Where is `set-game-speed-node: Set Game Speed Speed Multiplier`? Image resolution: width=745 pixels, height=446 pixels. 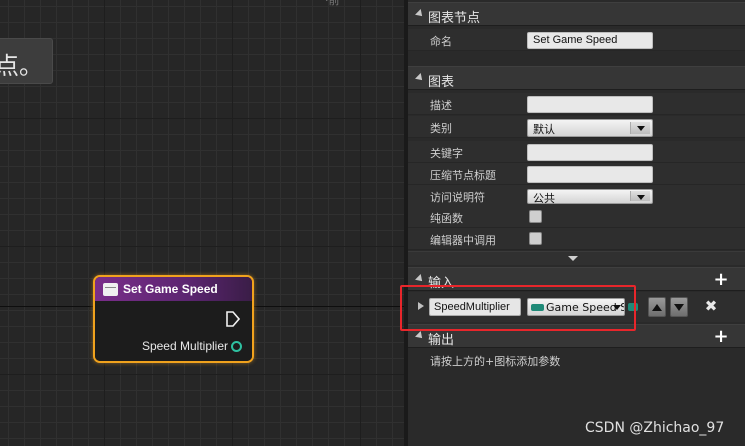 set-game-speed-node: Set Game Speed Speed Multiplier is located at coordinates (173, 319).